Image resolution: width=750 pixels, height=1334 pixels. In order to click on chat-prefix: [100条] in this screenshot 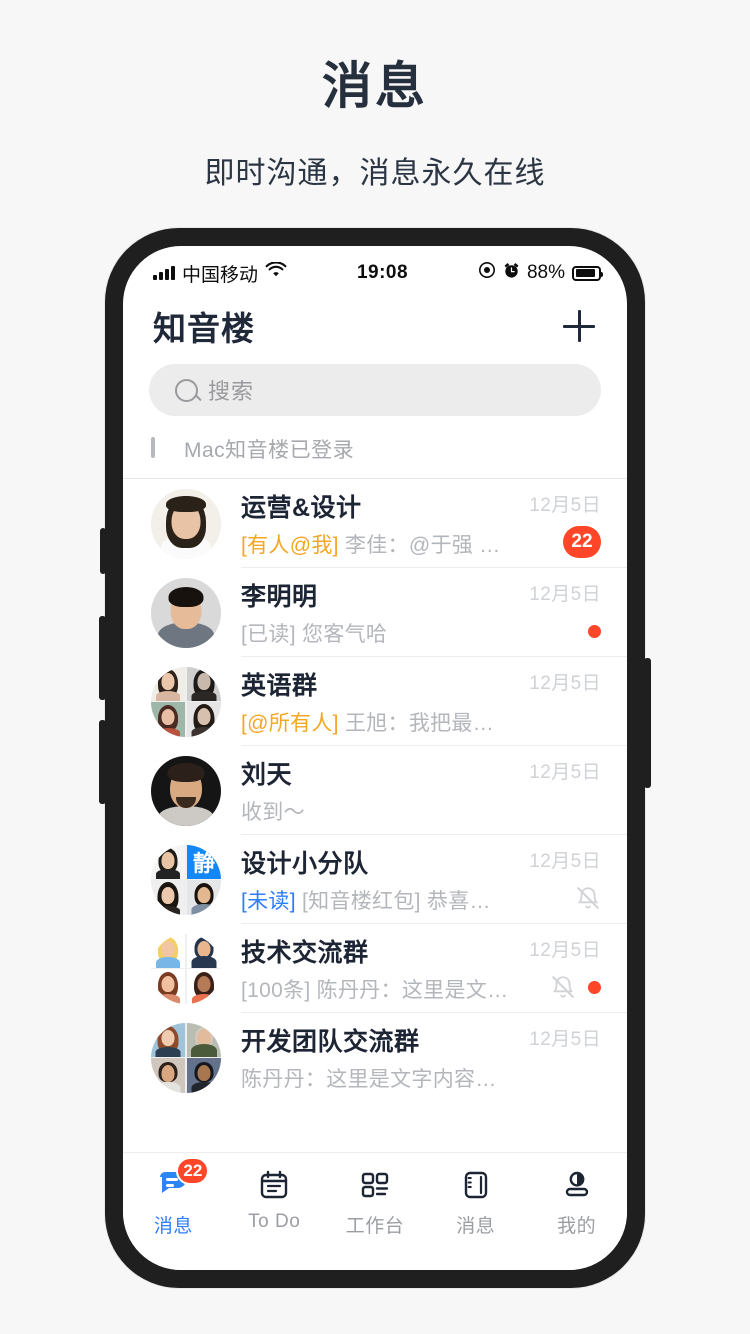, I will do `click(276, 990)`.